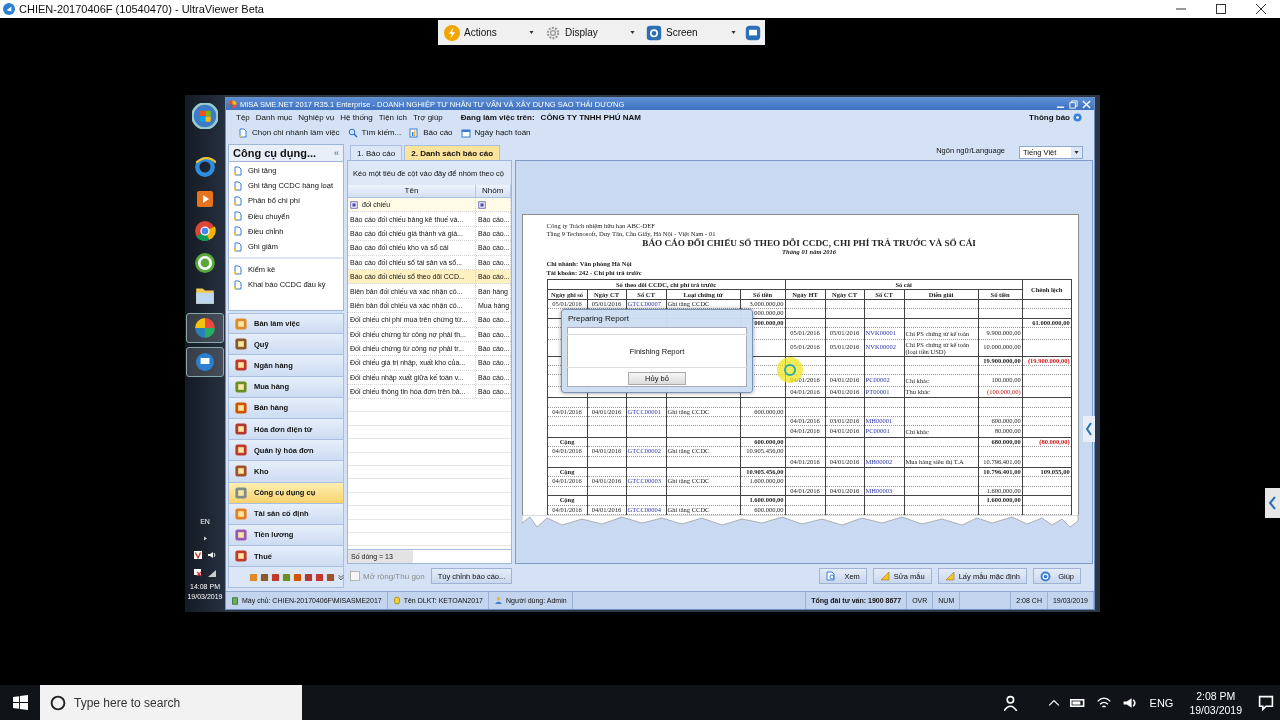 This screenshot has height=720, width=1280. What do you see at coordinates (205, 167) in the screenshot?
I see `browser-icon` at bounding box center [205, 167].